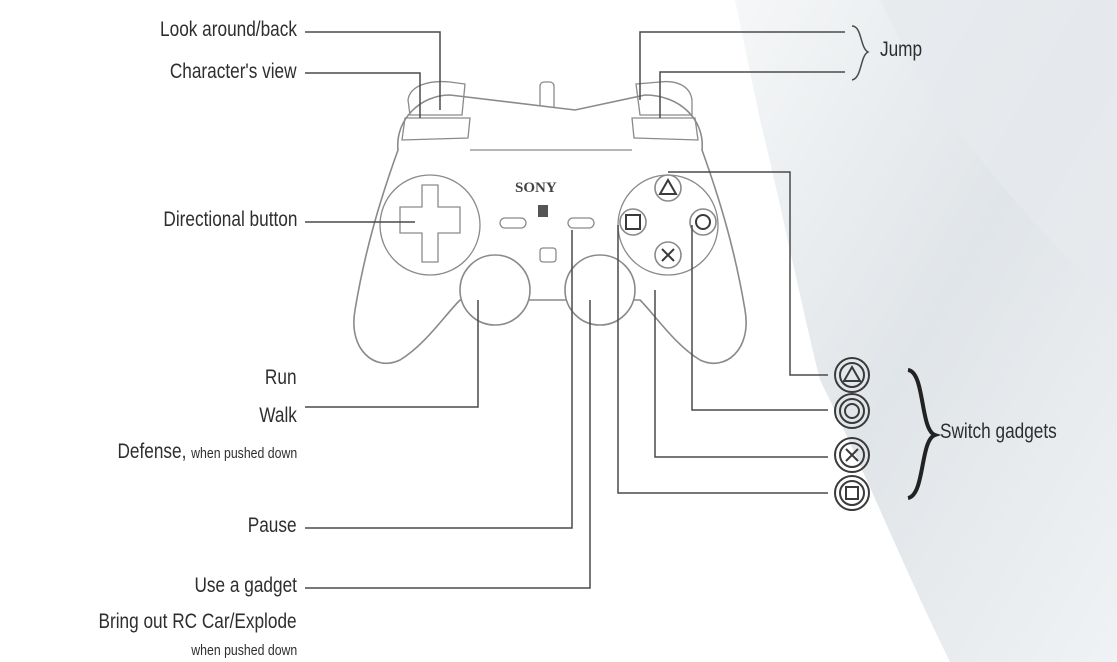 The width and height of the screenshot is (1117, 662). Describe the element at coordinates (924, 434) in the screenshot. I see `switch-gadgets-brace` at that location.